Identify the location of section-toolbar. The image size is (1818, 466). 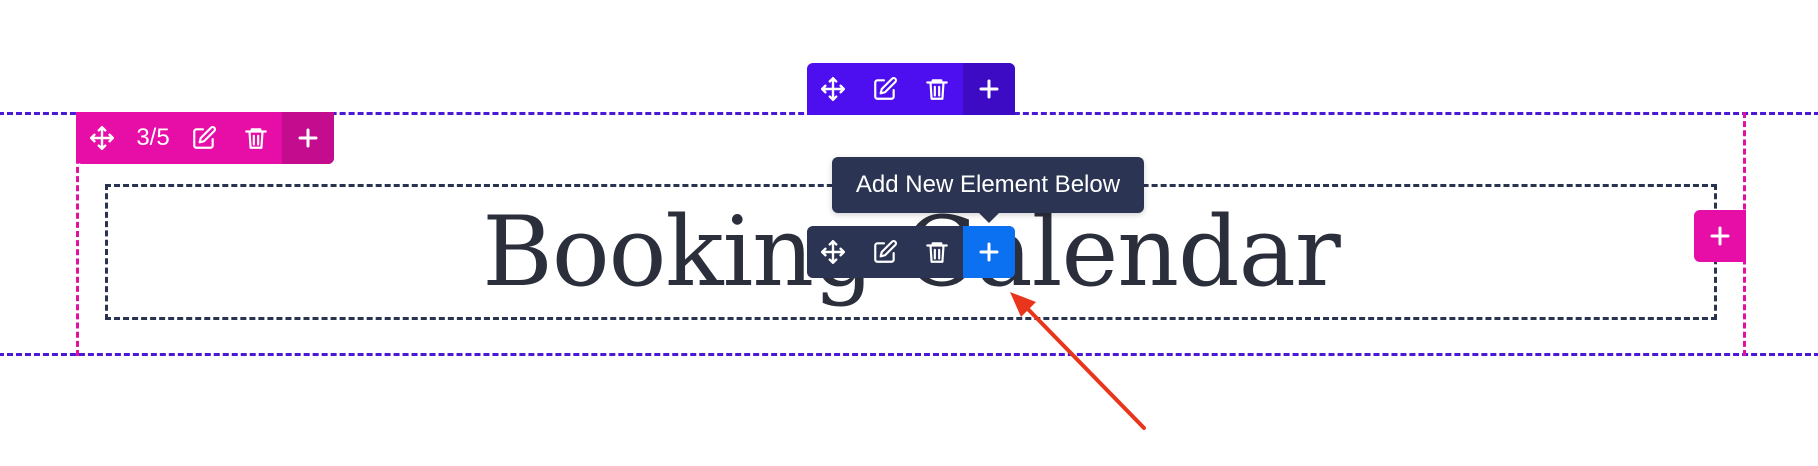
(911, 89).